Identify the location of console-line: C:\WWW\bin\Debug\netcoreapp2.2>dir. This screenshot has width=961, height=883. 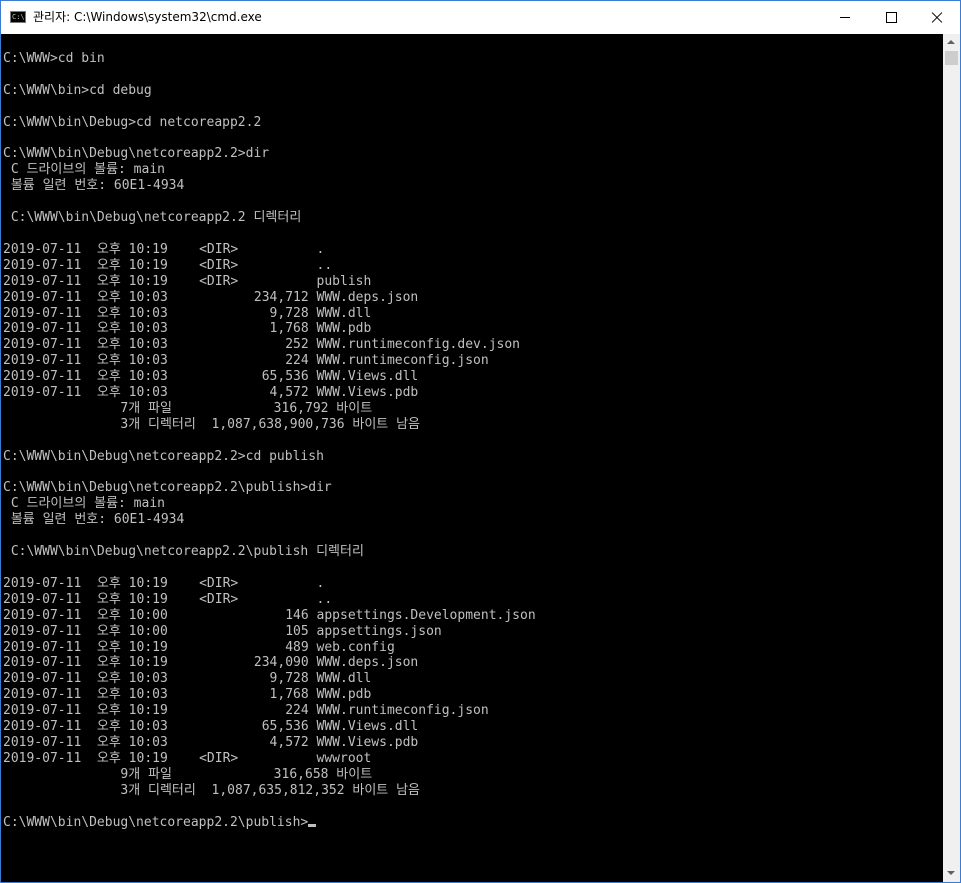
(136, 154).